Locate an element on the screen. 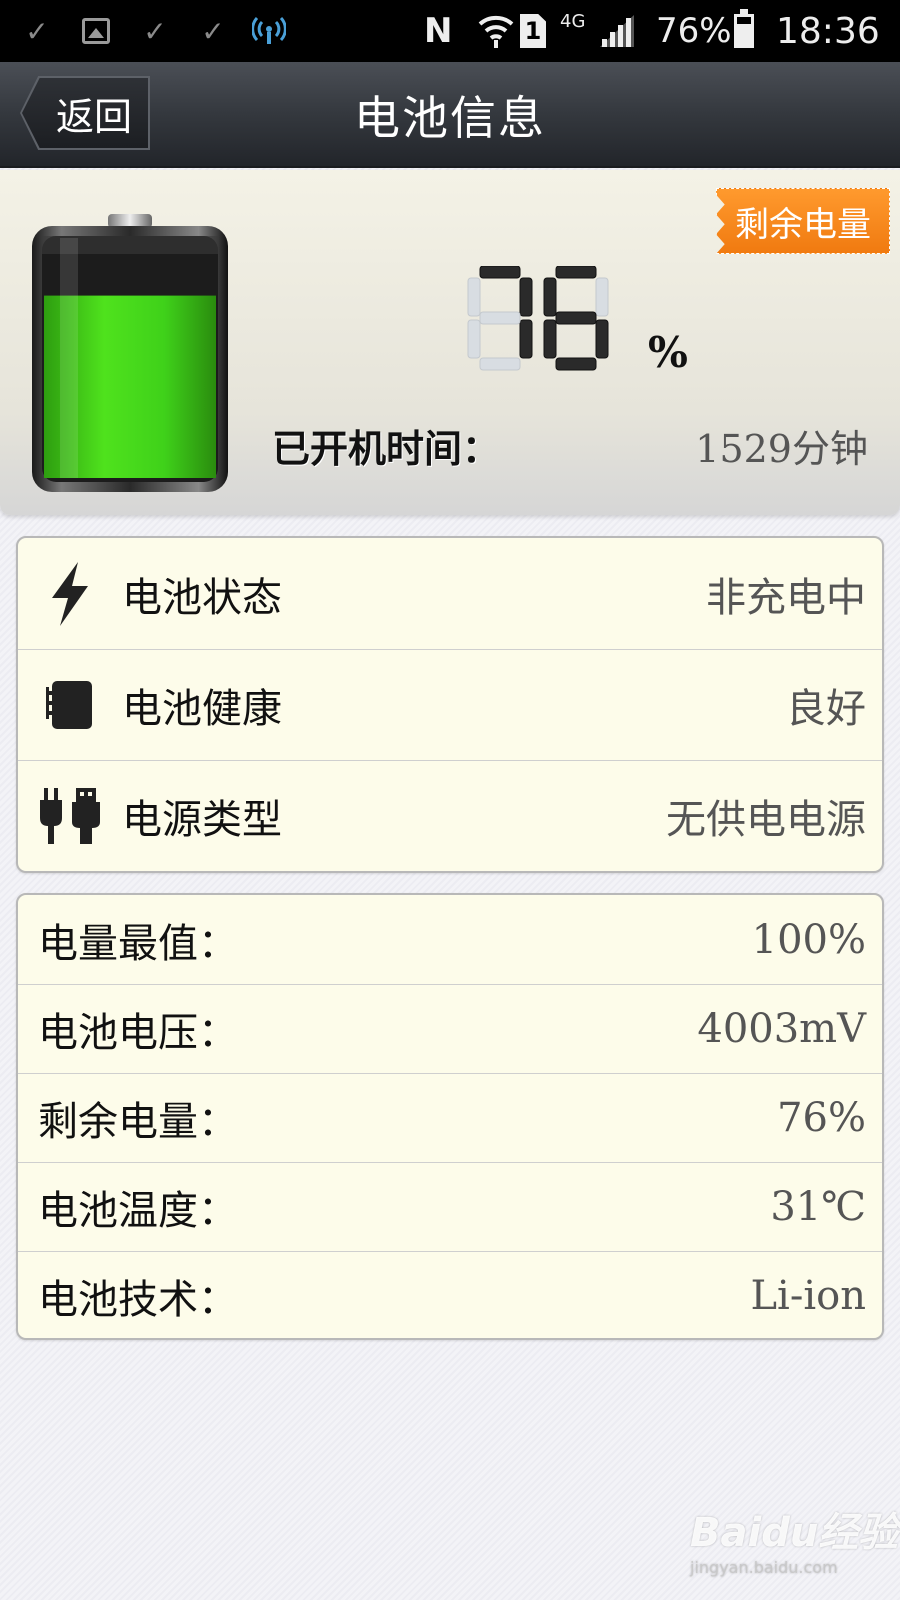  row-label: 电池健康 is located at coordinates (202, 709).